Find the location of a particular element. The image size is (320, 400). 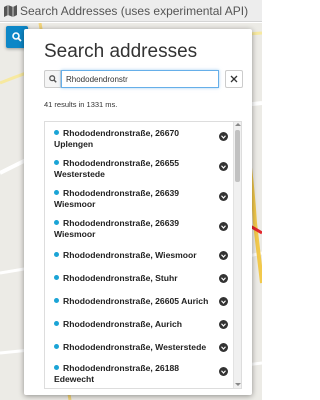

list-item: Rhododendronstraße, 26188 Edewecht is located at coordinates (139, 373).